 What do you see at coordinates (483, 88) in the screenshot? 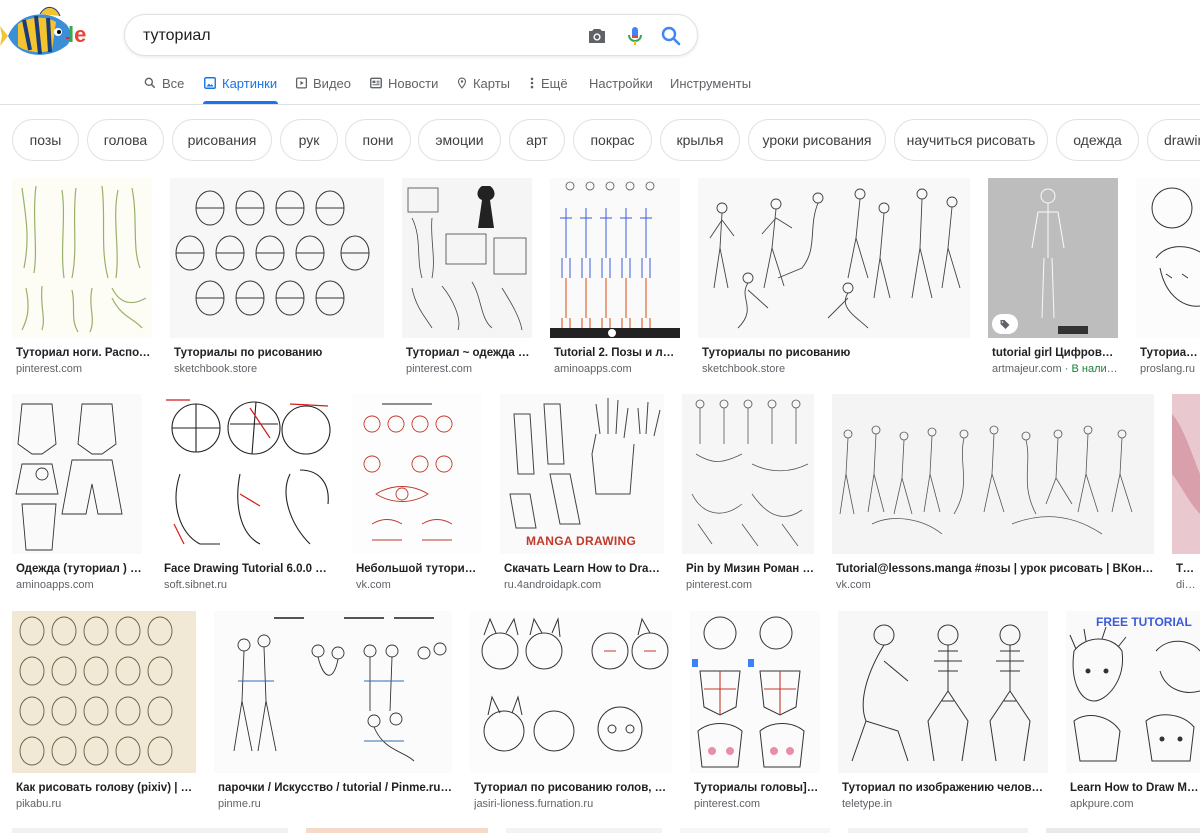
I see `tab-maps: Карты` at bounding box center [483, 88].